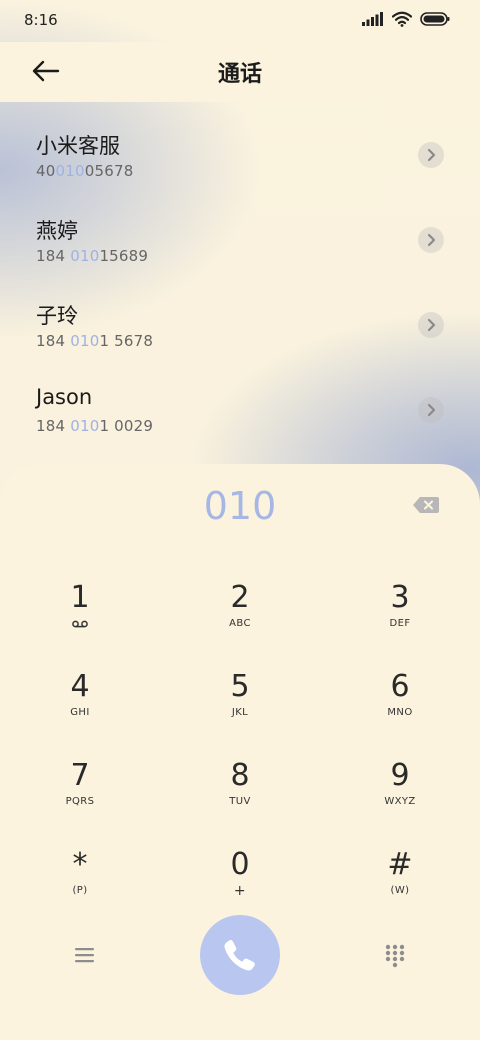 Image resolution: width=480 pixels, height=1040 pixels. I want to click on number-suffix: 1 0029, so click(126, 426).